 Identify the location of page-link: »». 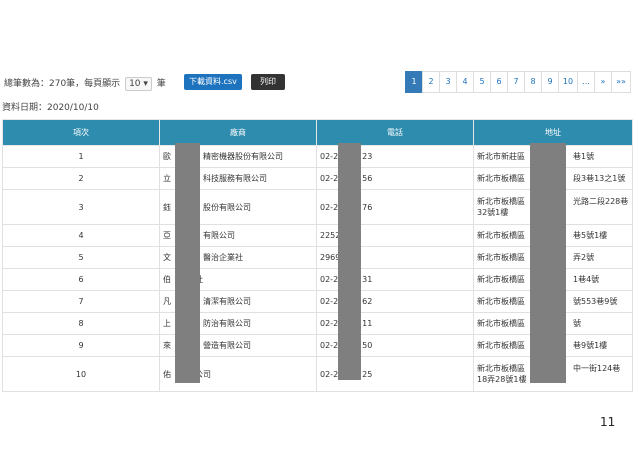
(621, 82).